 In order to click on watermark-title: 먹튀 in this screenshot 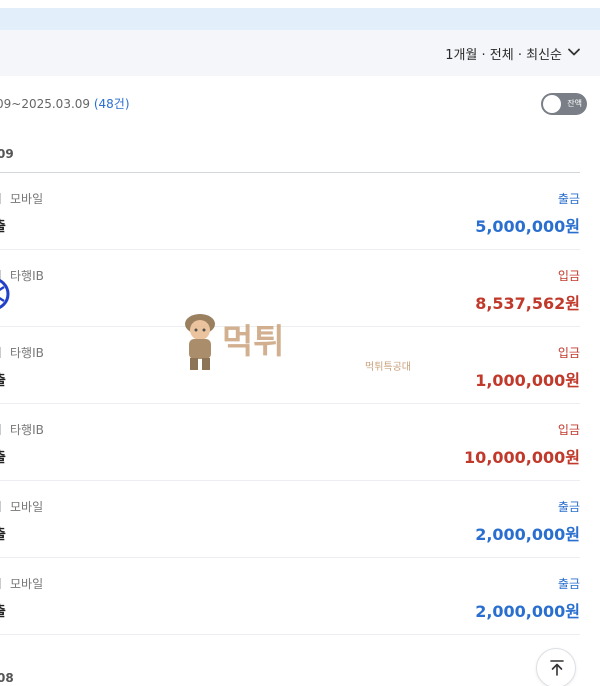, I will do `click(253, 342)`.